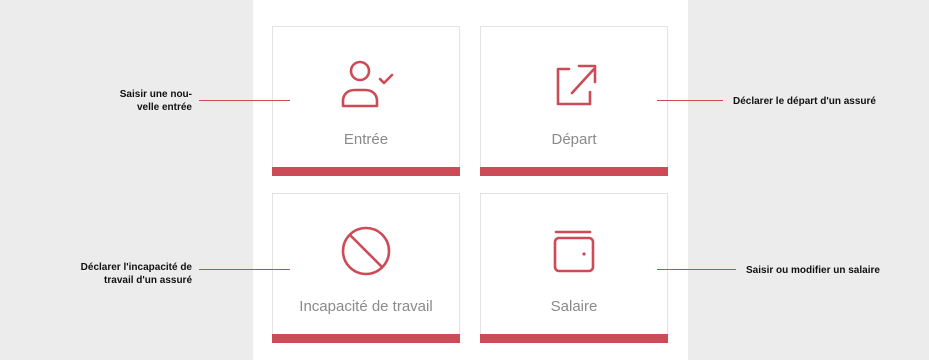 Image resolution: width=929 pixels, height=360 pixels. Describe the element at coordinates (148, 280) in the screenshot. I see `callout-incapacite-line-2: travail d'un assuré` at that location.